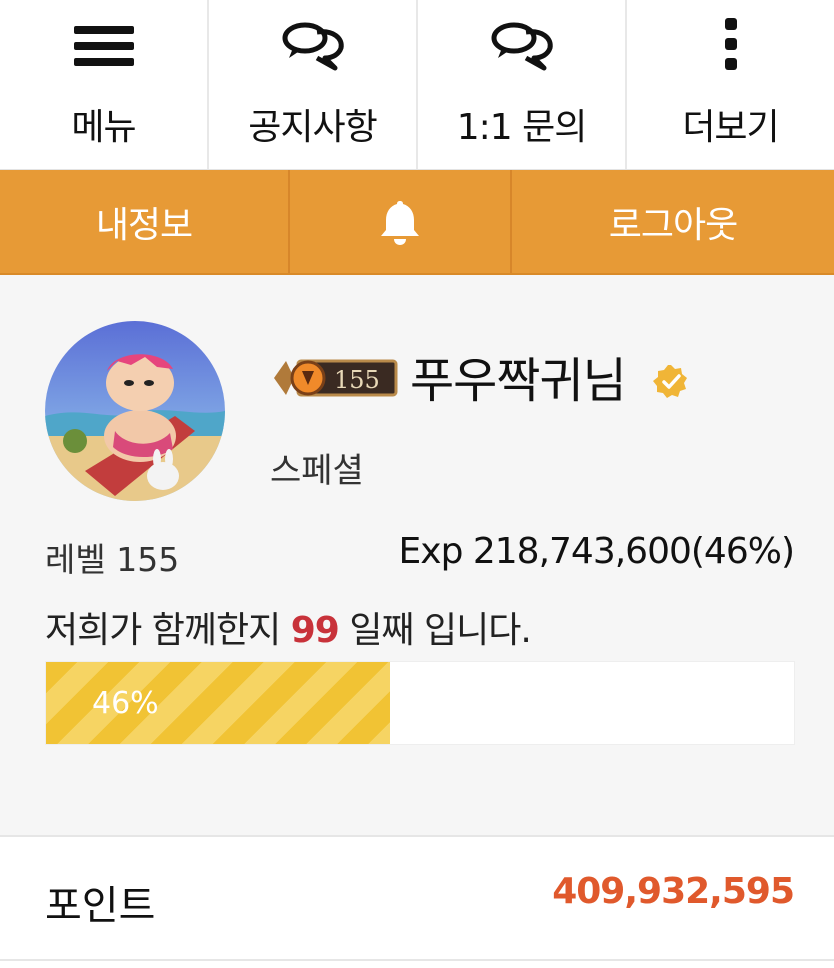  I want to click on action-bar: 내정보 로그아웃, so click(417, 222).